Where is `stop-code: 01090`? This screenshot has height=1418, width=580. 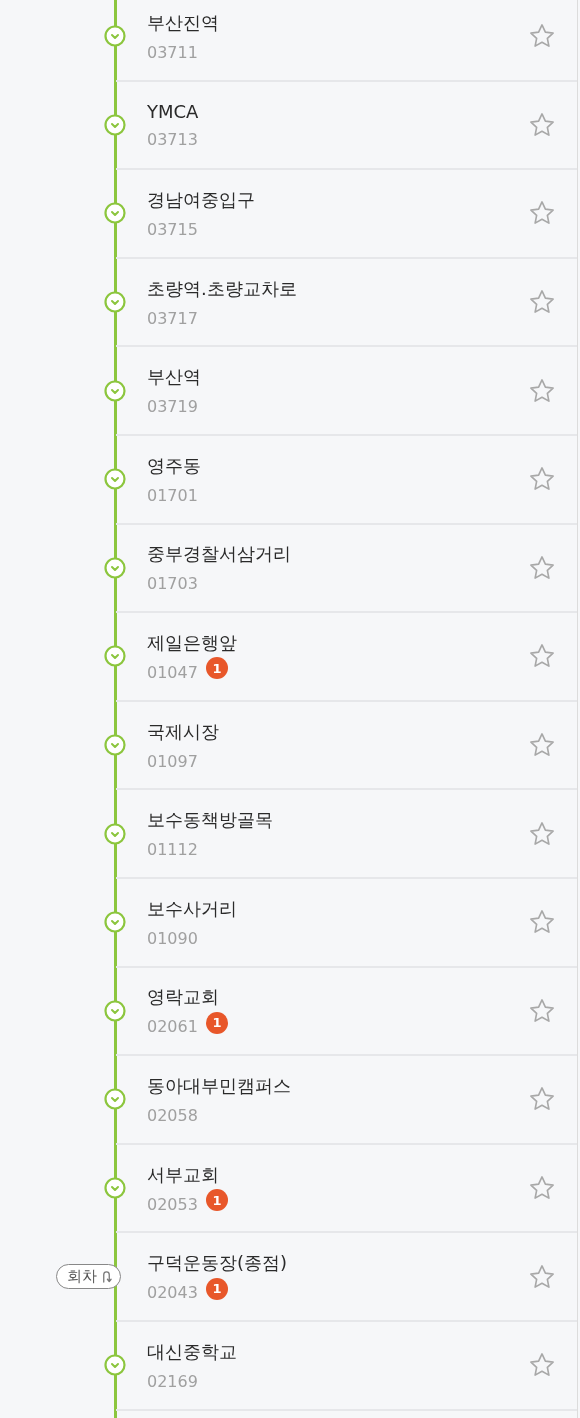 stop-code: 01090 is located at coordinates (172, 938).